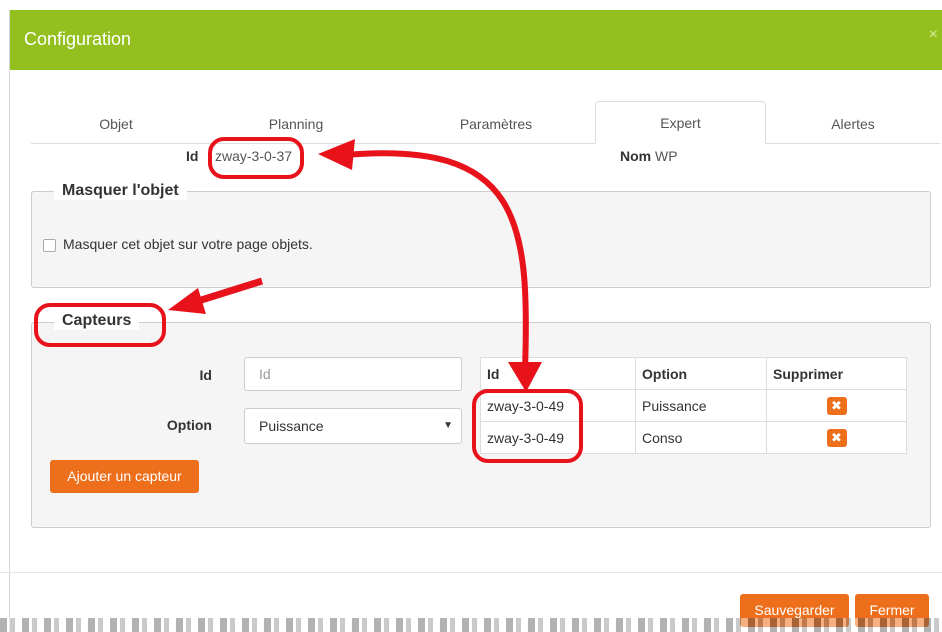 This screenshot has width=942, height=632. What do you see at coordinates (853, 124) in the screenshot?
I see `tab-alertes: Alertes` at bounding box center [853, 124].